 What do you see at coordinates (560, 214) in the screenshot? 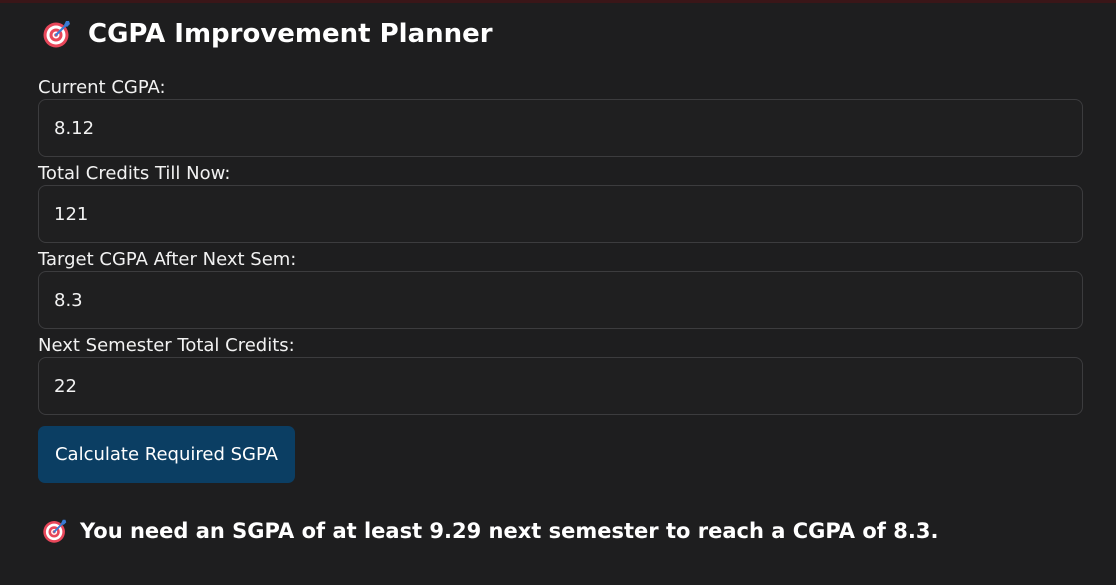
I see `total-credits-input` at bounding box center [560, 214].